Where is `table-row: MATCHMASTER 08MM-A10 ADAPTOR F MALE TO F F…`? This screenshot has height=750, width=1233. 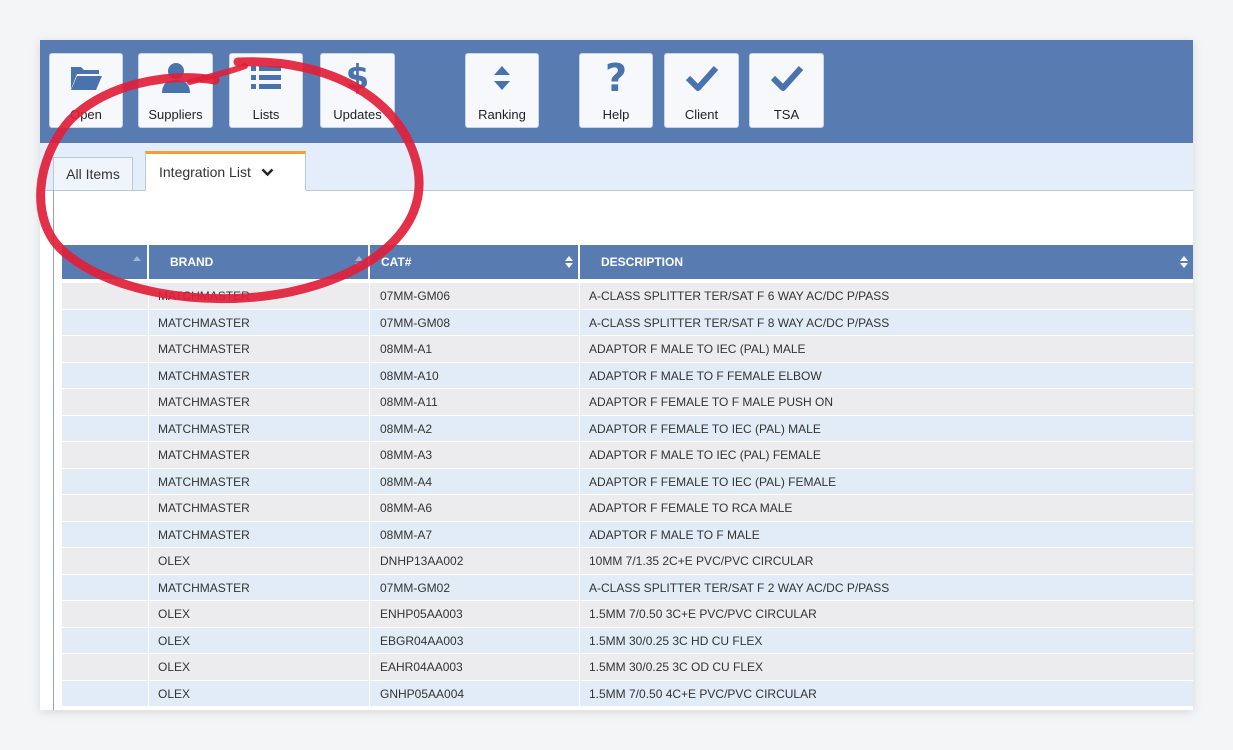
table-row: MATCHMASTER 08MM-A10 ADAPTOR F MALE TO F F… is located at coordinates (627, 375).